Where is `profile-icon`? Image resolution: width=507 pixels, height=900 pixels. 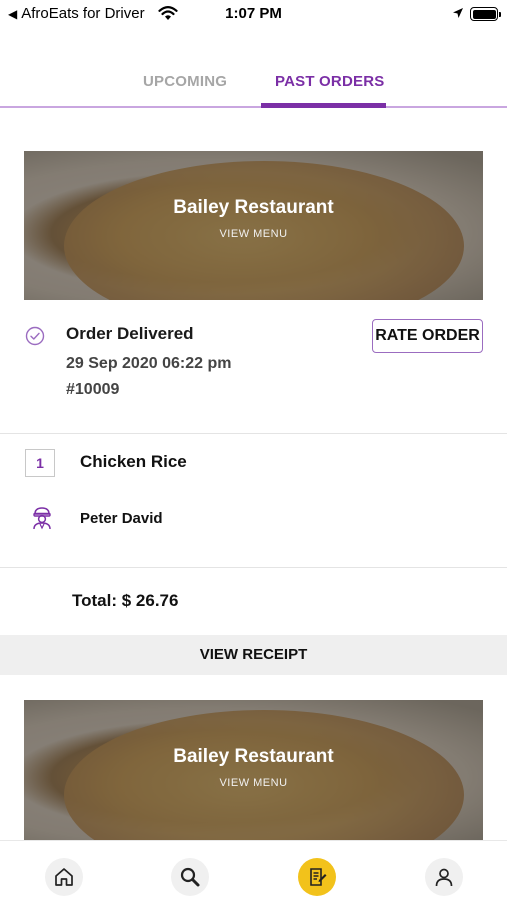 profile-icon is located at coordinates (444, 877).